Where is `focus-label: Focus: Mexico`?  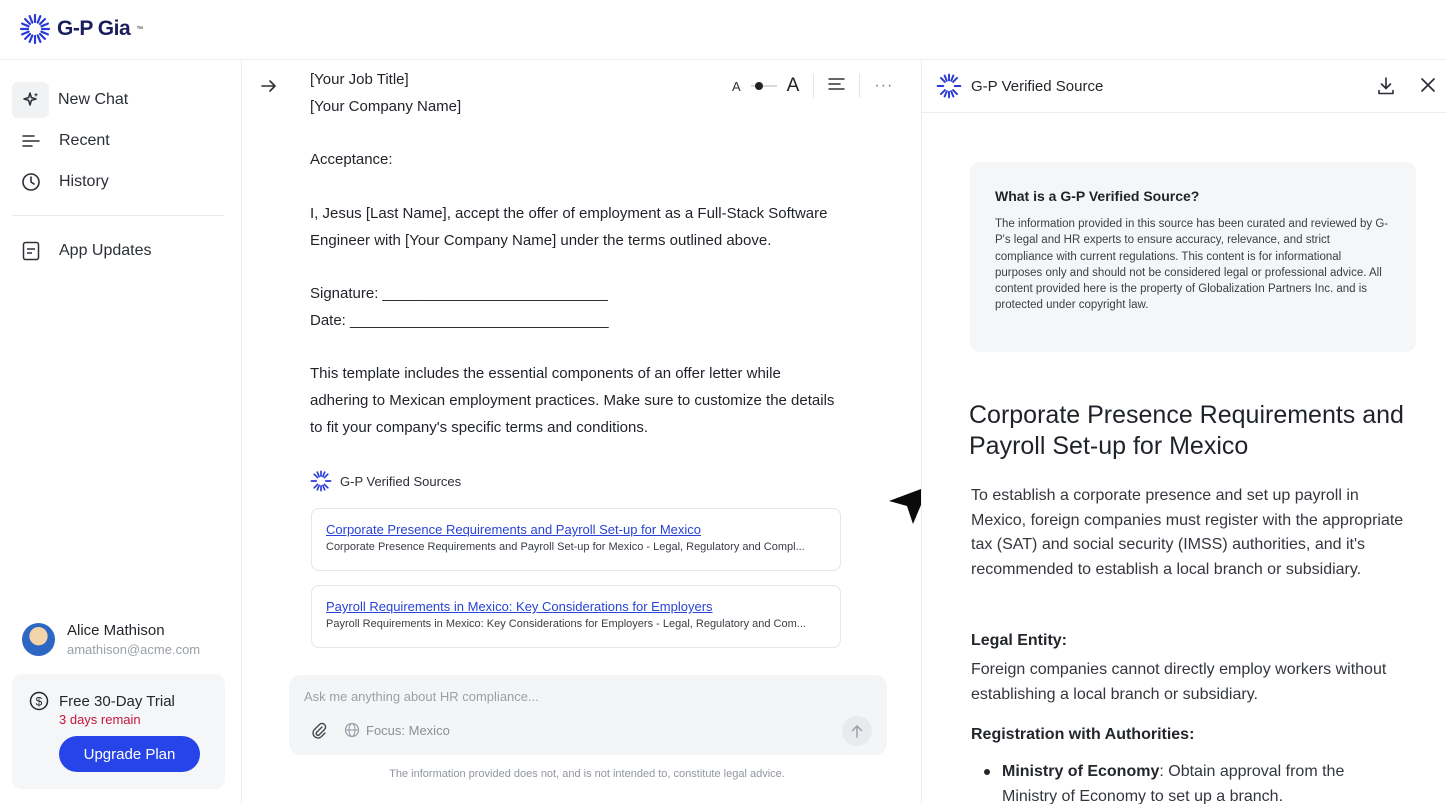 focus-label: Focus: Mexico is located at coordinates (408, 730).